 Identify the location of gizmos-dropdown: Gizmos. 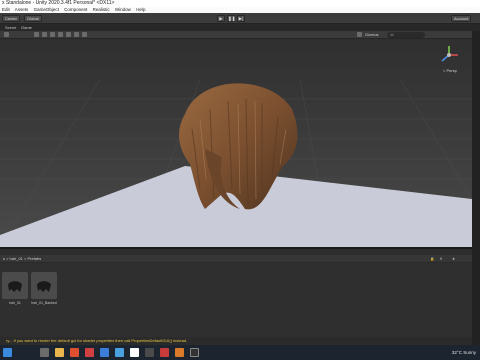
(372, 35).